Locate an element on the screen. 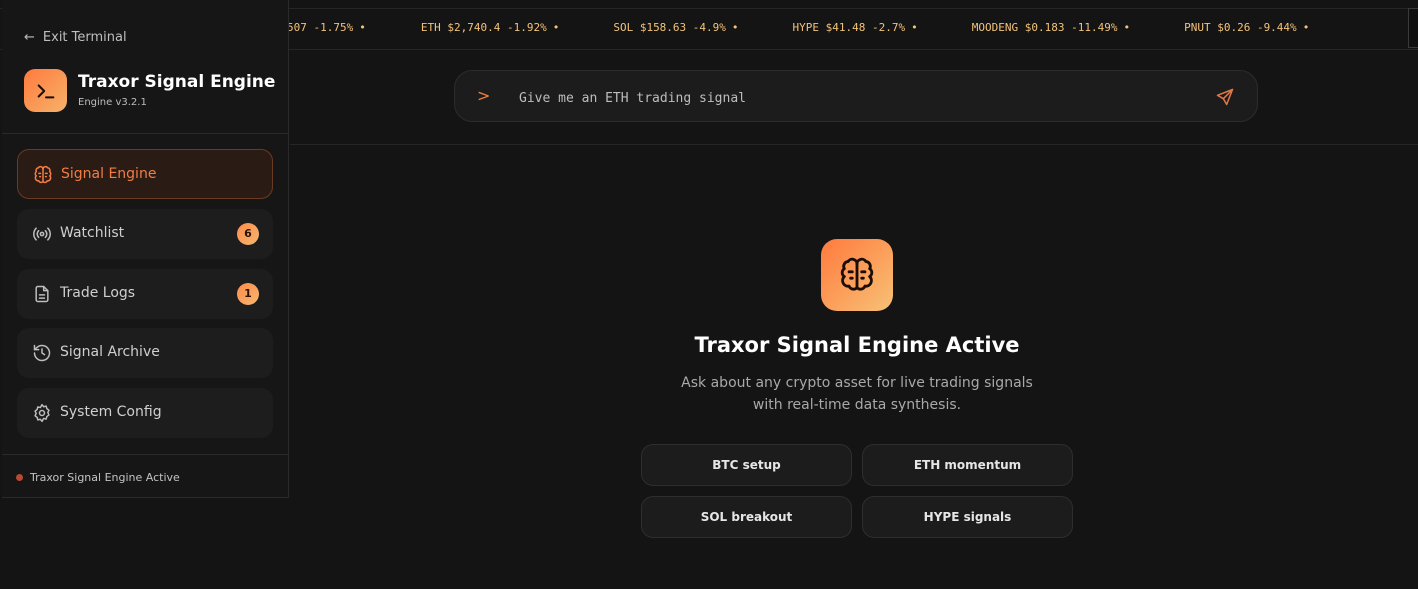  ticker-item: SOL $158.63 -4.9% • is located at coordinates (676, 27).